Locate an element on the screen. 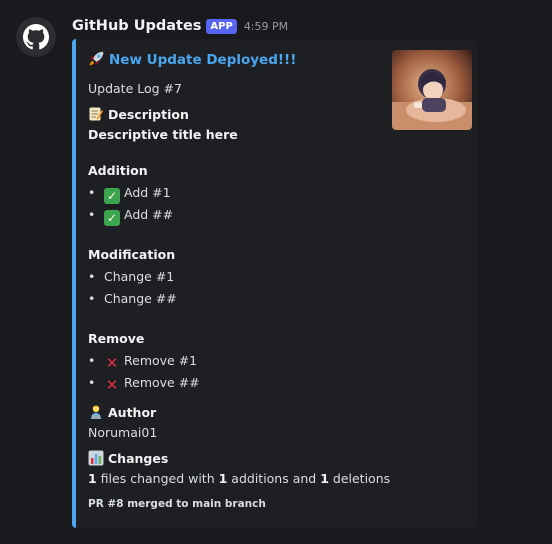  list-item: • ✓ Add #1 is located at coordinates (129, 195).